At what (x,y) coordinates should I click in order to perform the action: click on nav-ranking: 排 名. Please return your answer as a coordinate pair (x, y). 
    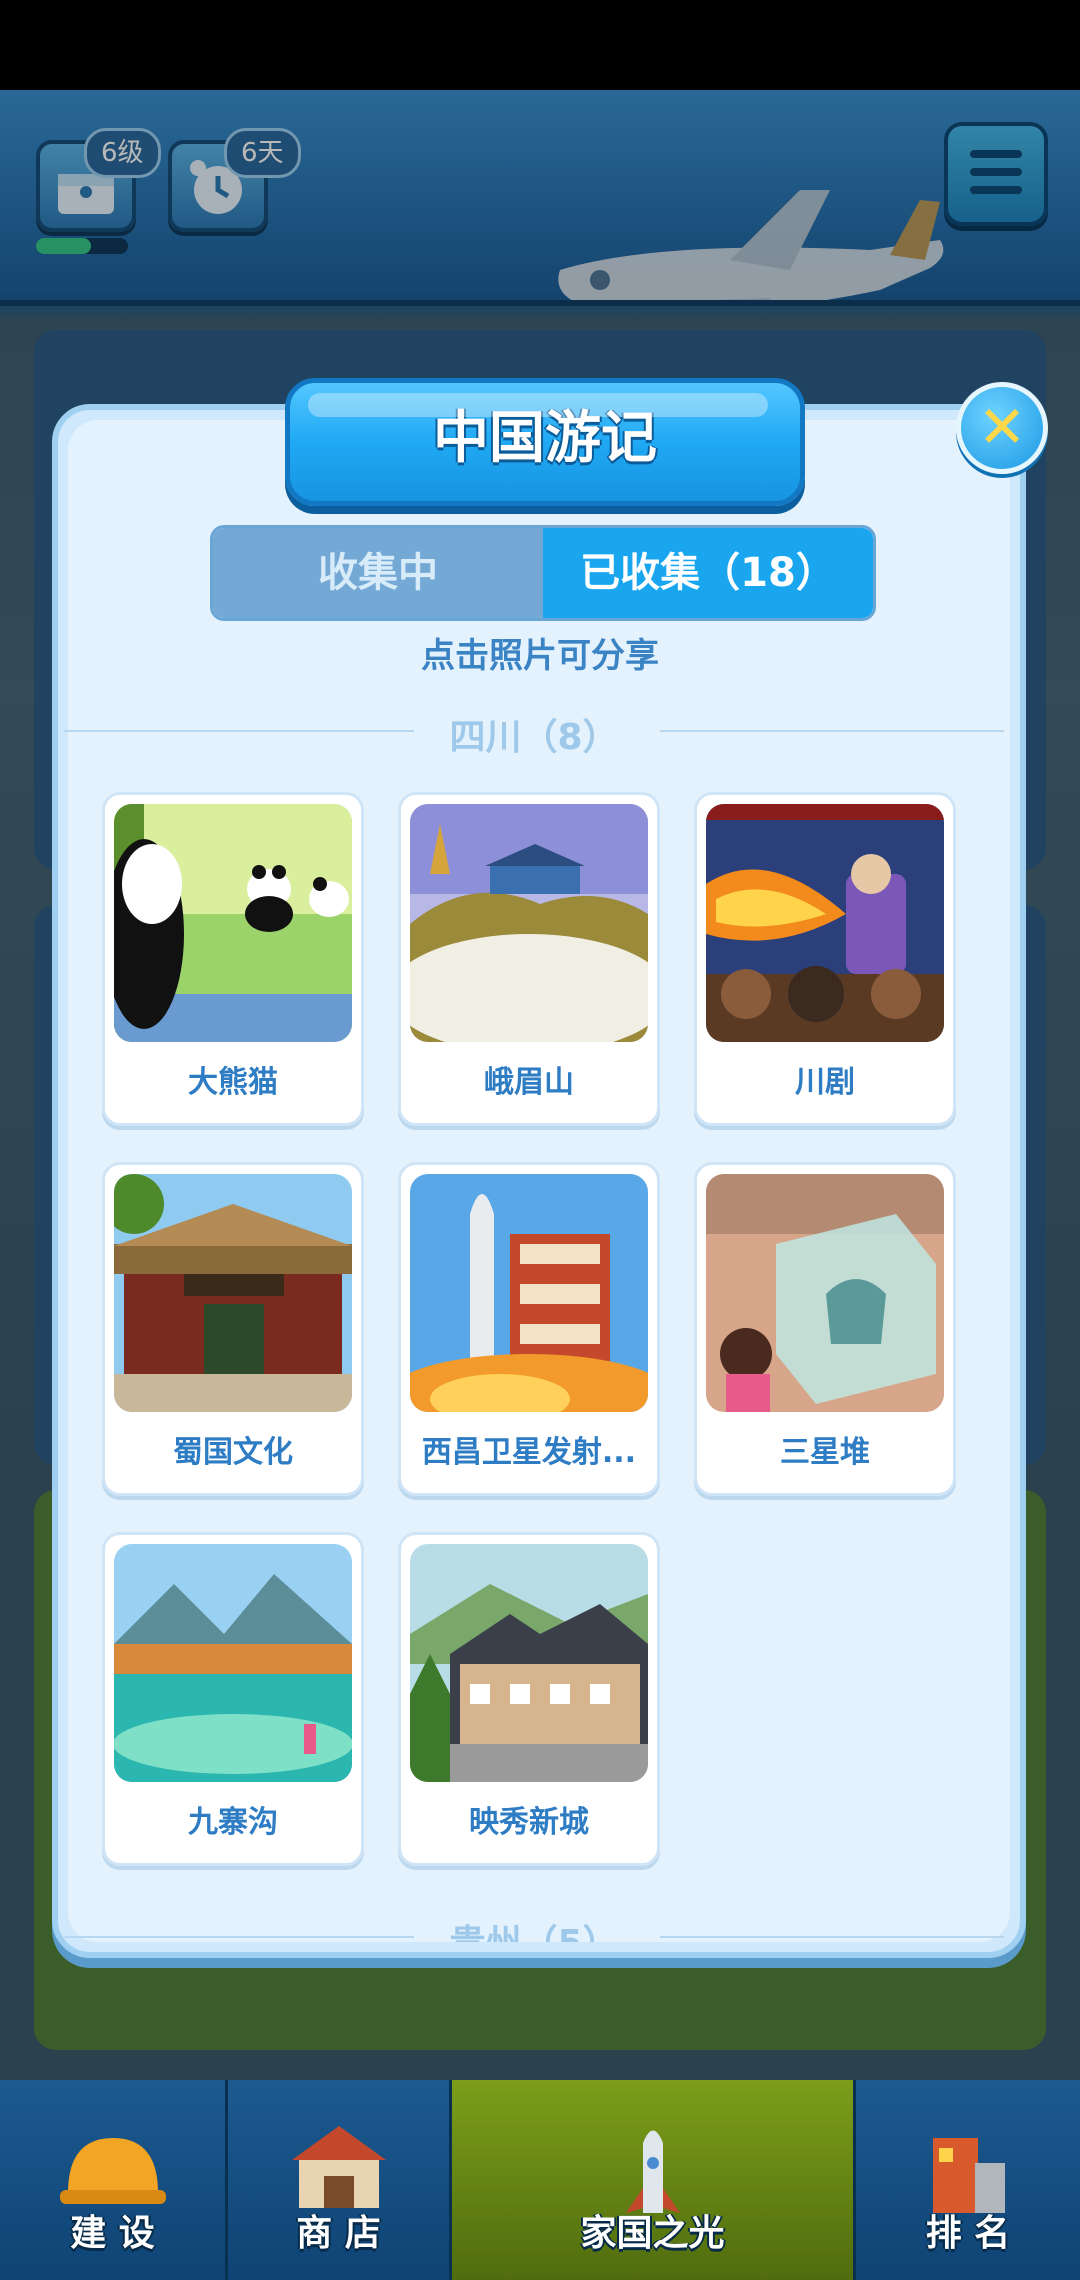
    Looking at the image, I should click on (968, 2180).